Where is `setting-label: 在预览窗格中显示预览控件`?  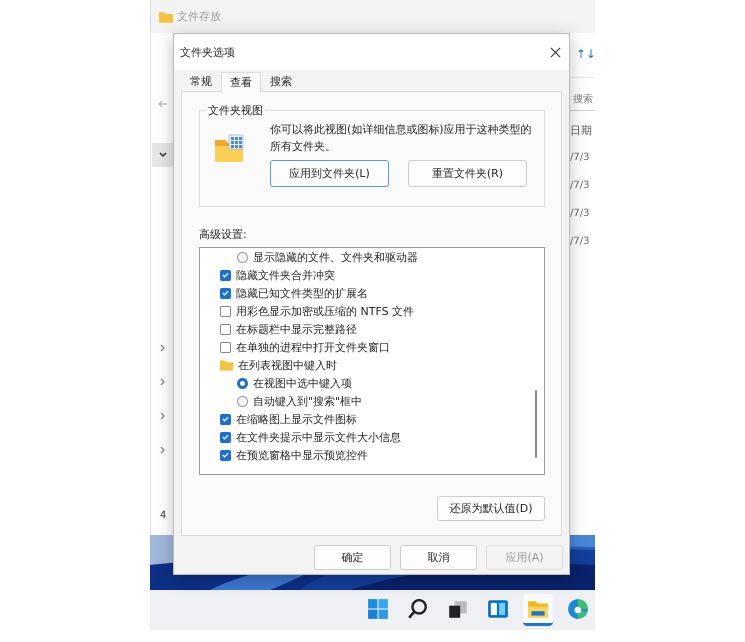
setting-label: 在预览窗格中显示预览控件 is located at coordinates (302, 455).